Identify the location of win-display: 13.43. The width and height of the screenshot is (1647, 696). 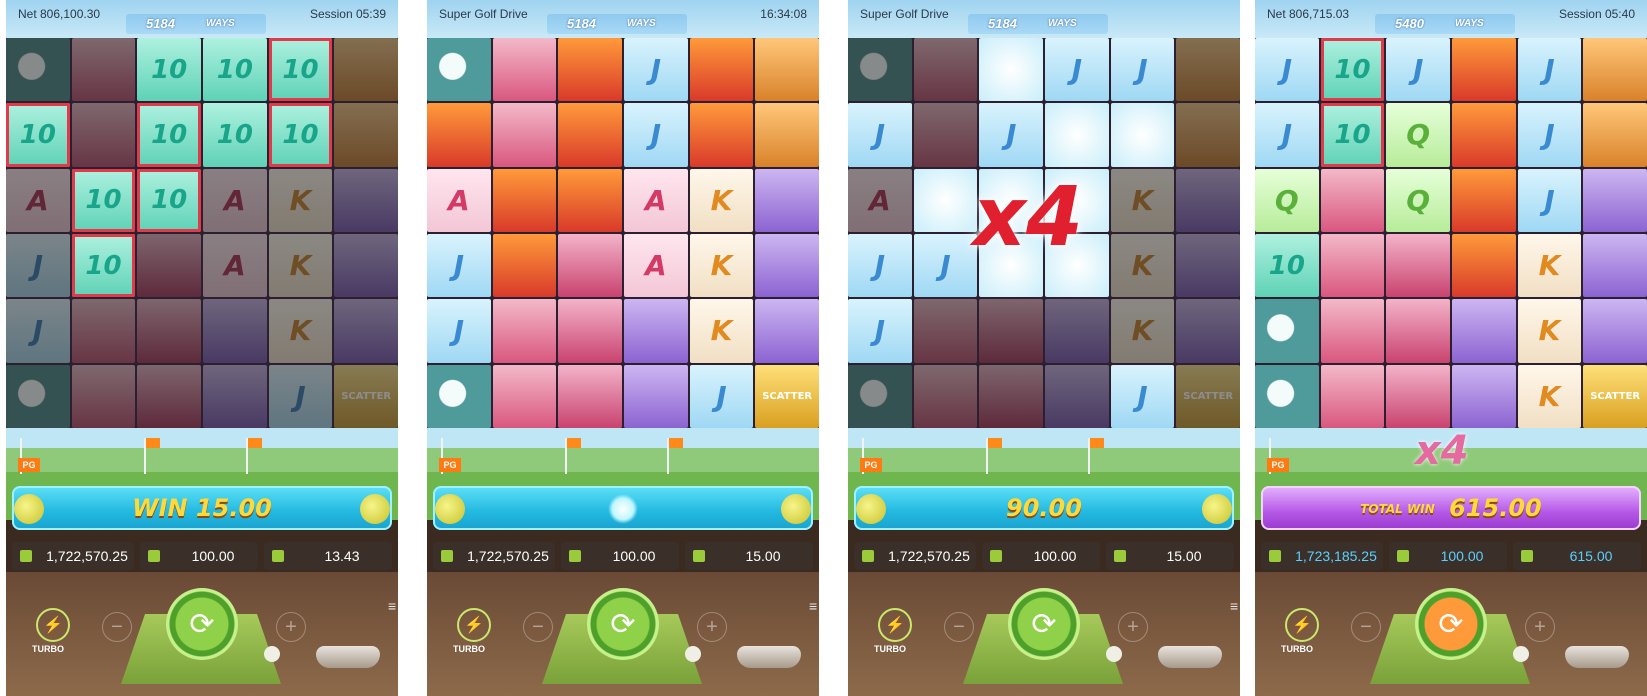
(328, 556).